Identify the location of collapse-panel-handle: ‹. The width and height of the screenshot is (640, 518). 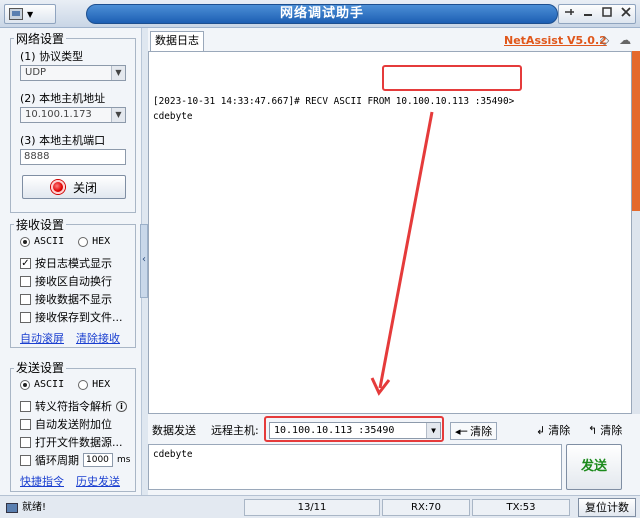
(144, 261).